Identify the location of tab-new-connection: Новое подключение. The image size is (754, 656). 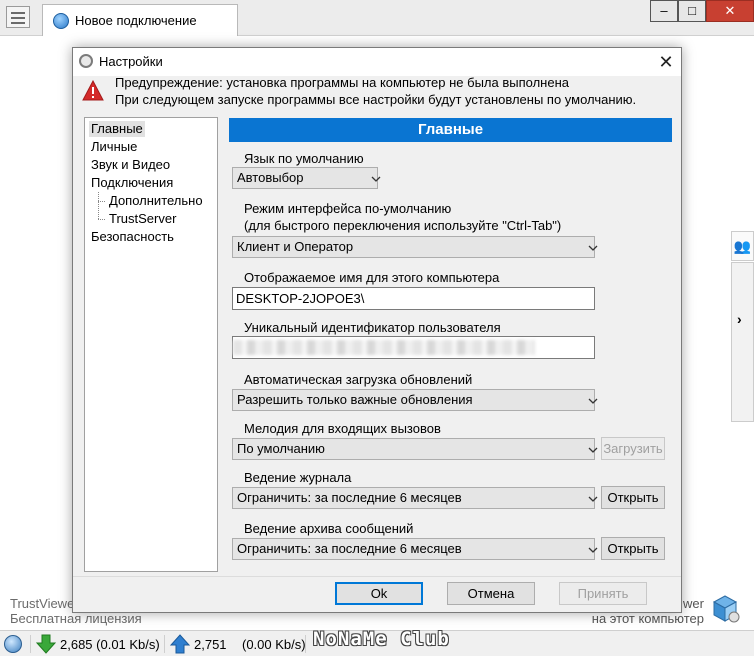
(140, 20).